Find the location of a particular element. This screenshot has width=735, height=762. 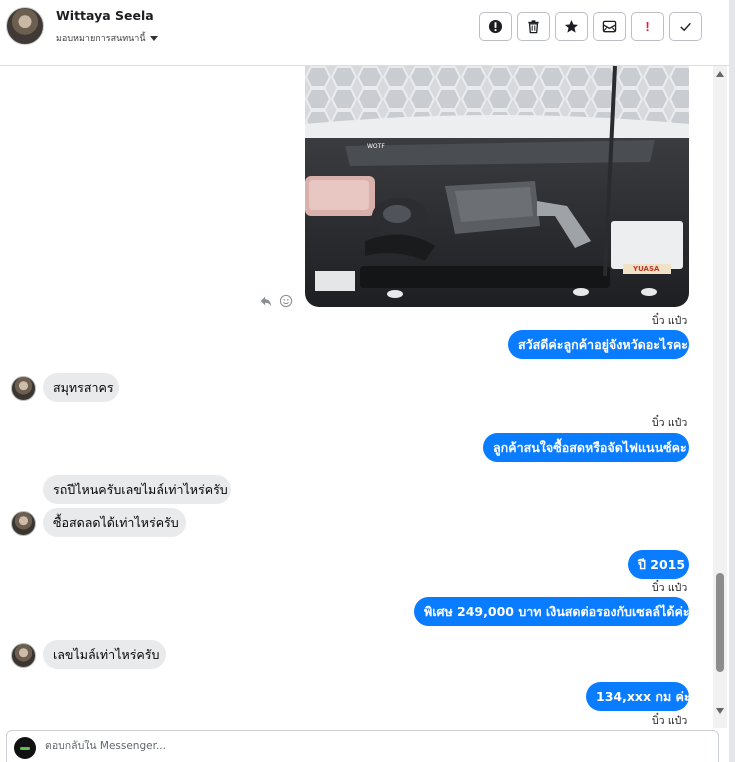

incoming-message: สมุทรสาคร is located at coordinates (81, 387).